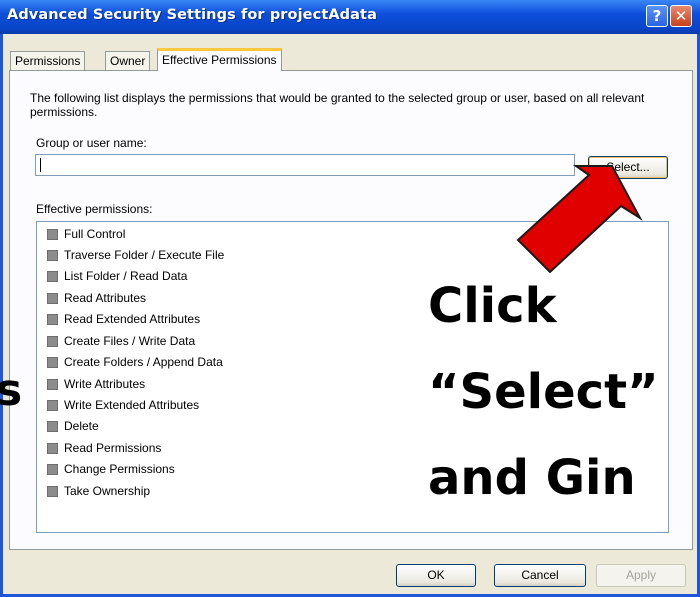 The height and width of the screenshot is (597, 700). Describe the element at coordinates (219, 59) in the screenshot. I see `tab-effective-permissions: Effective Permissions` at that location.